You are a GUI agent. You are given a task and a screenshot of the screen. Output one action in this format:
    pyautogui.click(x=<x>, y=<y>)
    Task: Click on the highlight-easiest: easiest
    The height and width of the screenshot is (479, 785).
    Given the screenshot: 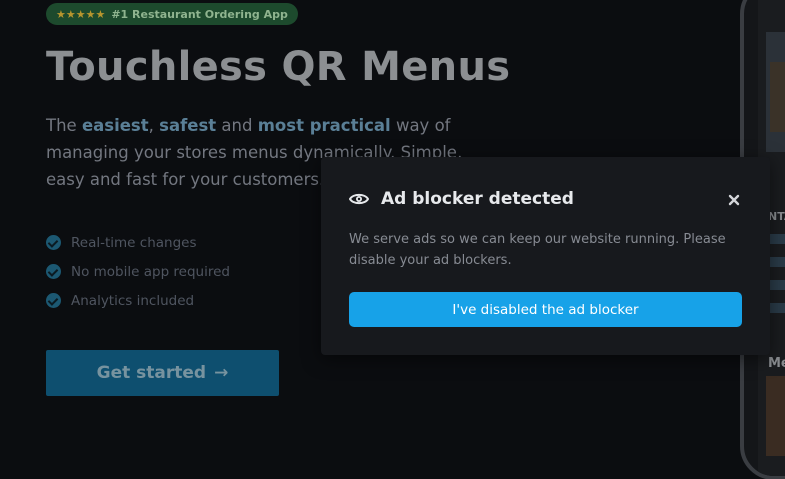 What is the action you would take?
    pyautogui.click(x=115, y=125)
    